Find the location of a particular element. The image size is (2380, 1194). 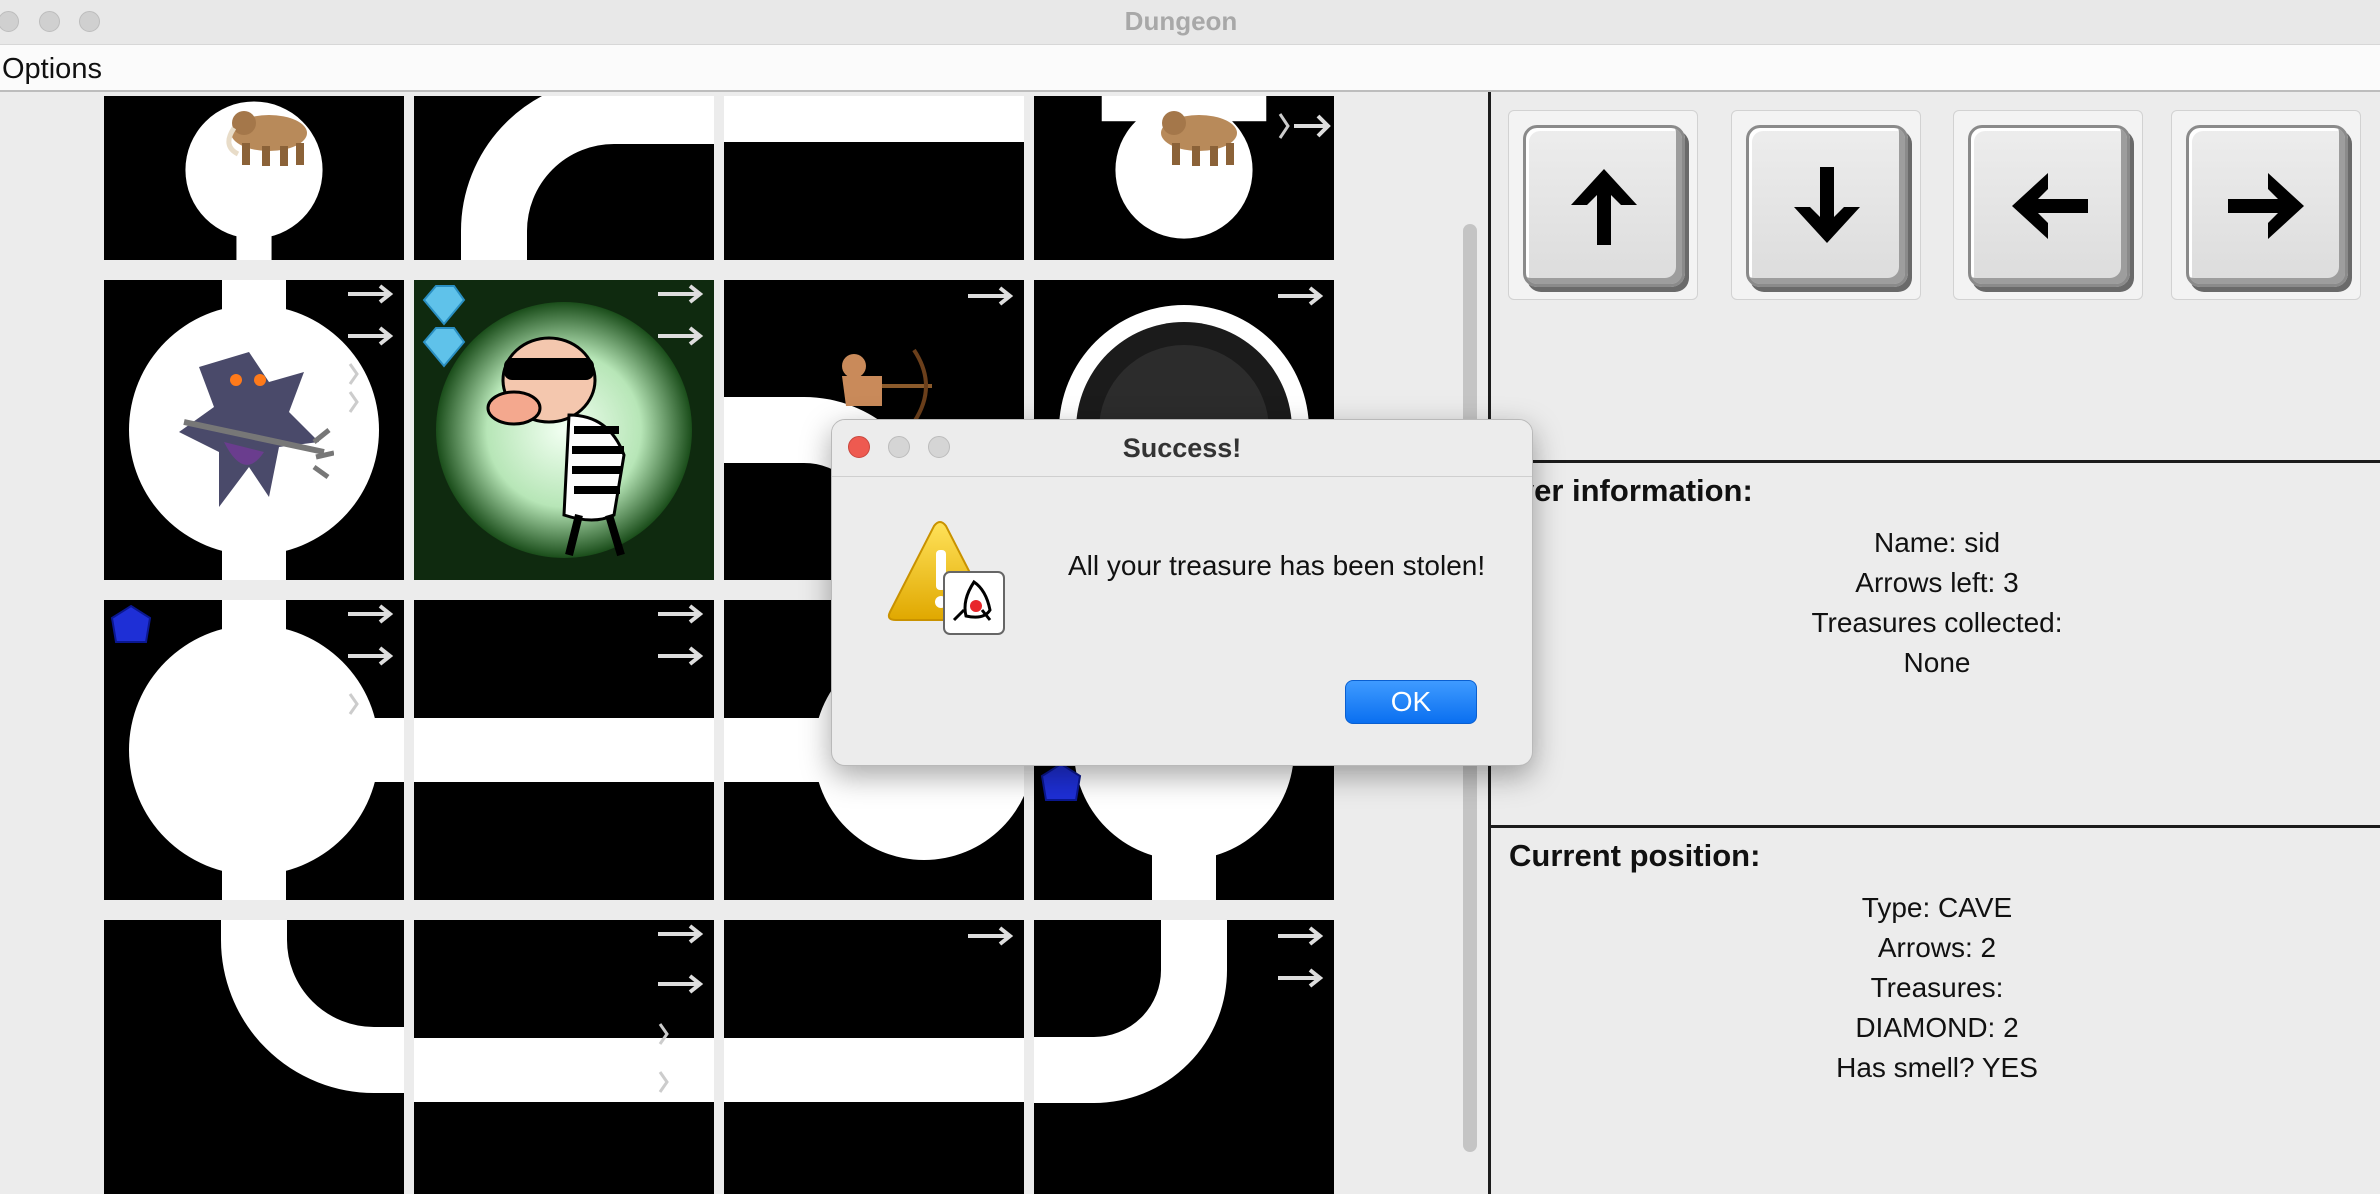

dialog-titlebar: Success! is located at coordinates (1182, 448).